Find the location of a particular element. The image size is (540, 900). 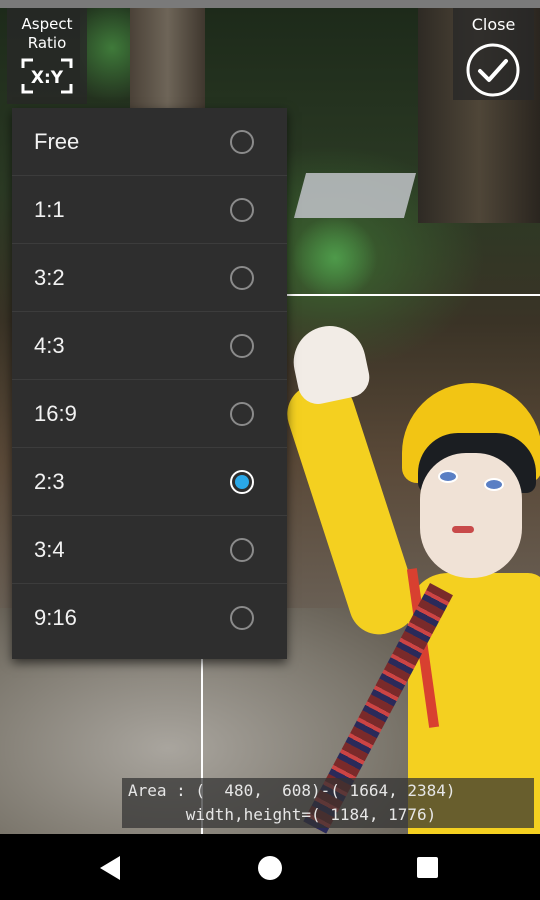

doll-hand is located at coordinates (330, 363).